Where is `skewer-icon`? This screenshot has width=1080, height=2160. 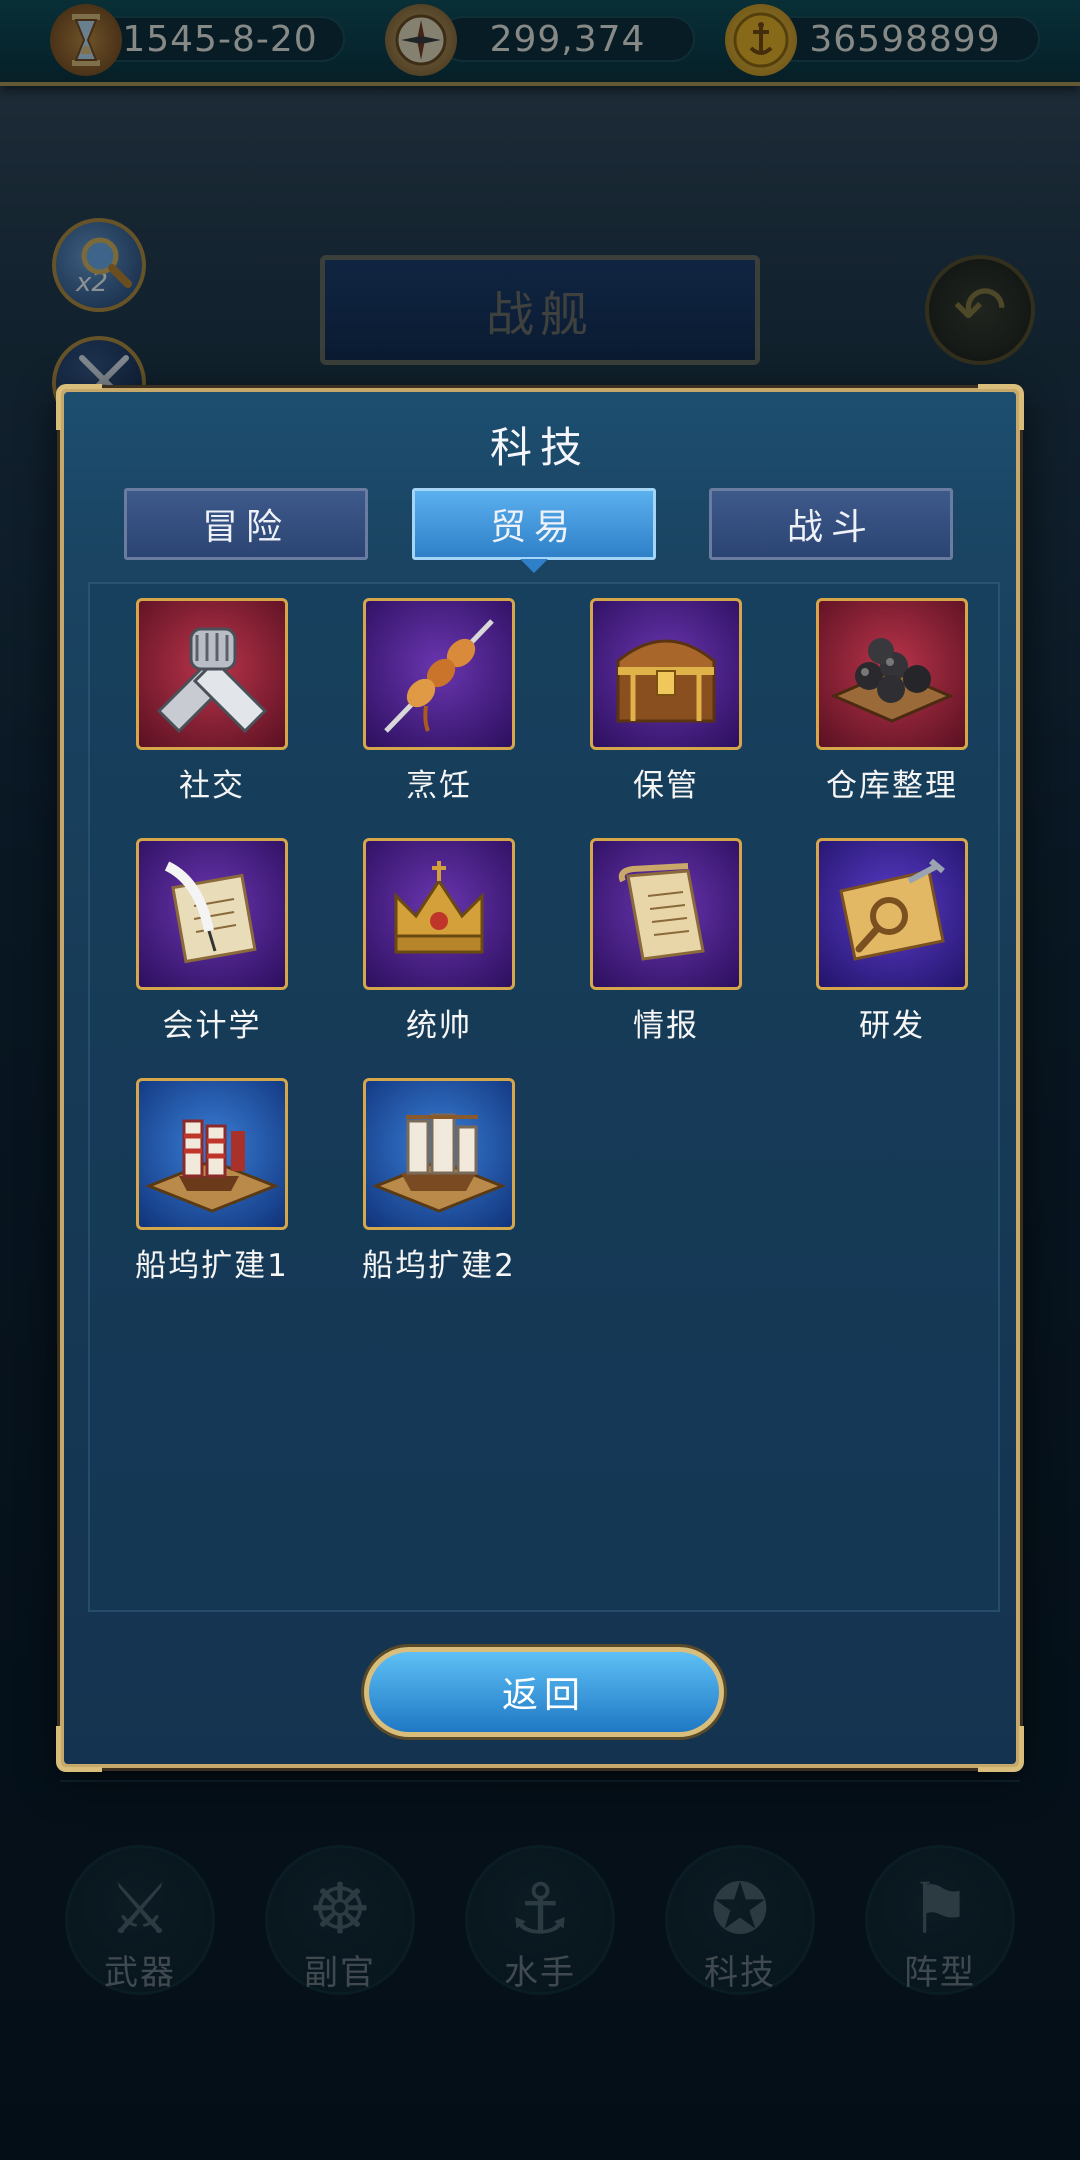
skewer-icon is located at coordinates (439, 674).